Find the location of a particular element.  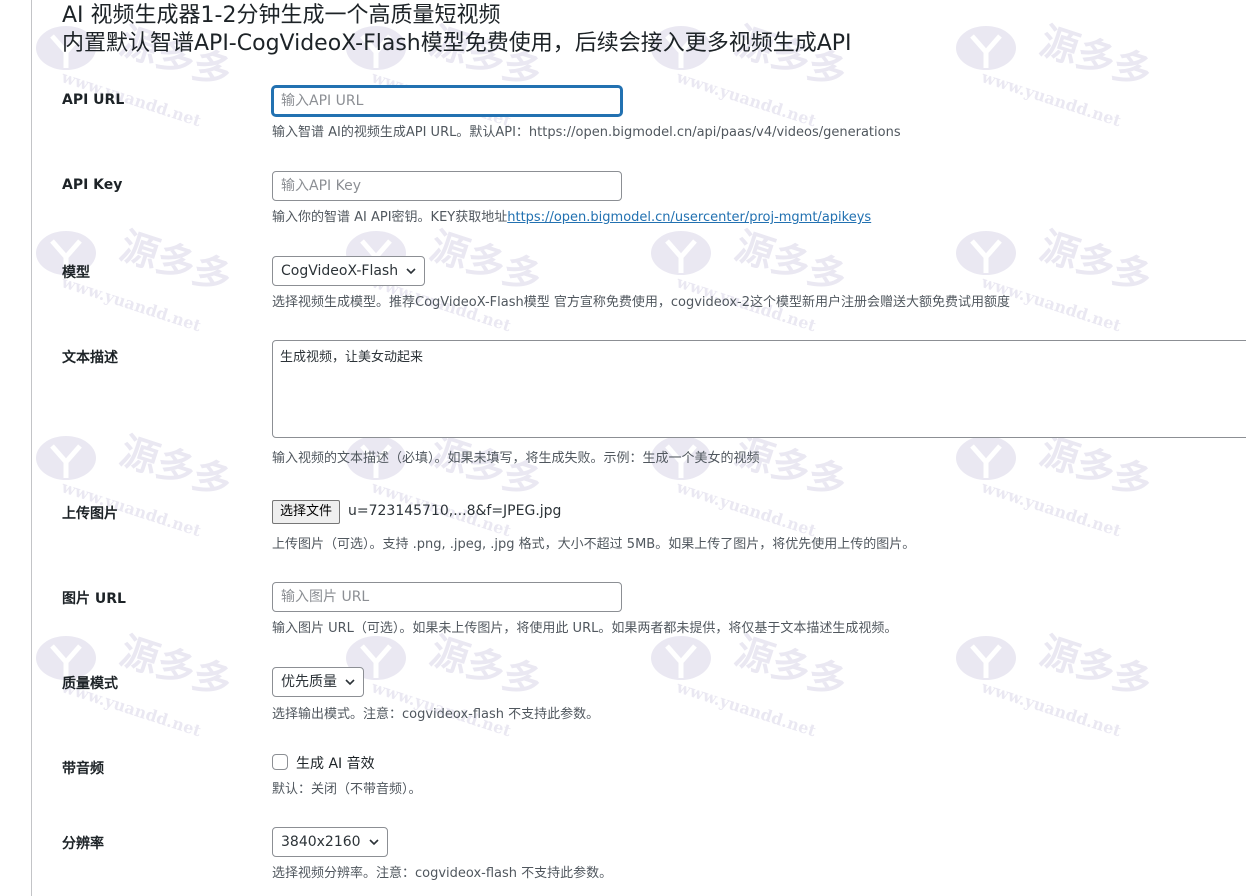

resolution-label: 分辨率 is located at coordinates (83, 844).